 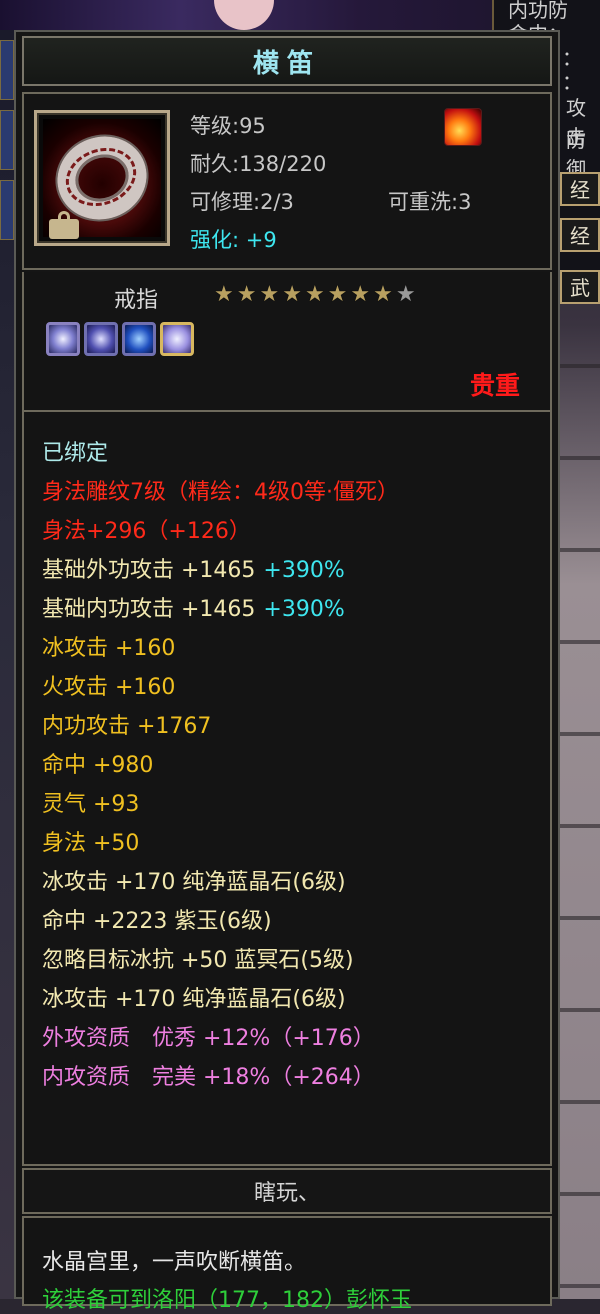 I want to click on tooltip-title-bar: 横笛, so click(x=287, y=61).